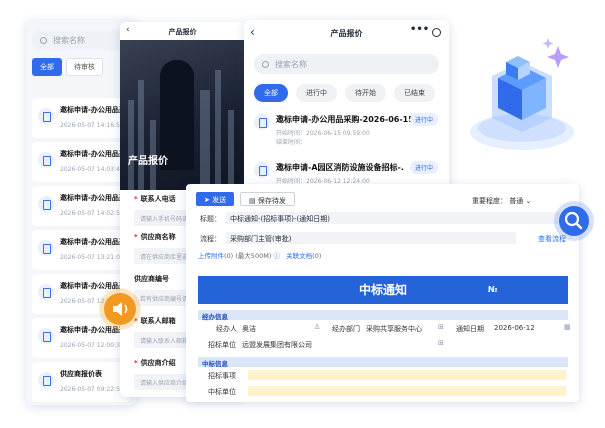  Describe the element at coordinates (338, 133) in the screenshot. I see `start-time: 2026-06-15 09:59:00` at that location.